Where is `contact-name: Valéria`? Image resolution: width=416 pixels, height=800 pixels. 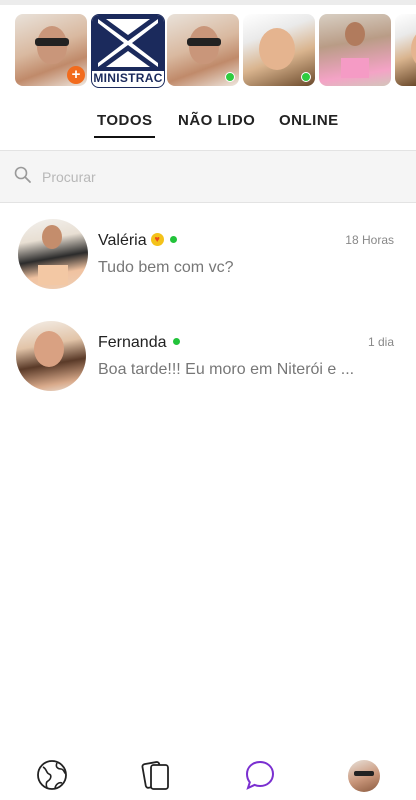
contact-name: Valéria is located at coordinates (122, 240).